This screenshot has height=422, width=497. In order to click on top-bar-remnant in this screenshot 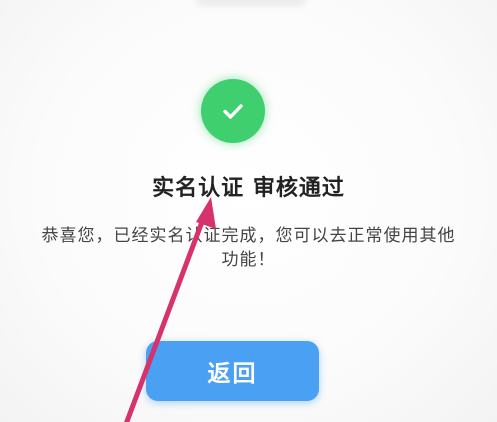, I will do `click(251, 3)`.